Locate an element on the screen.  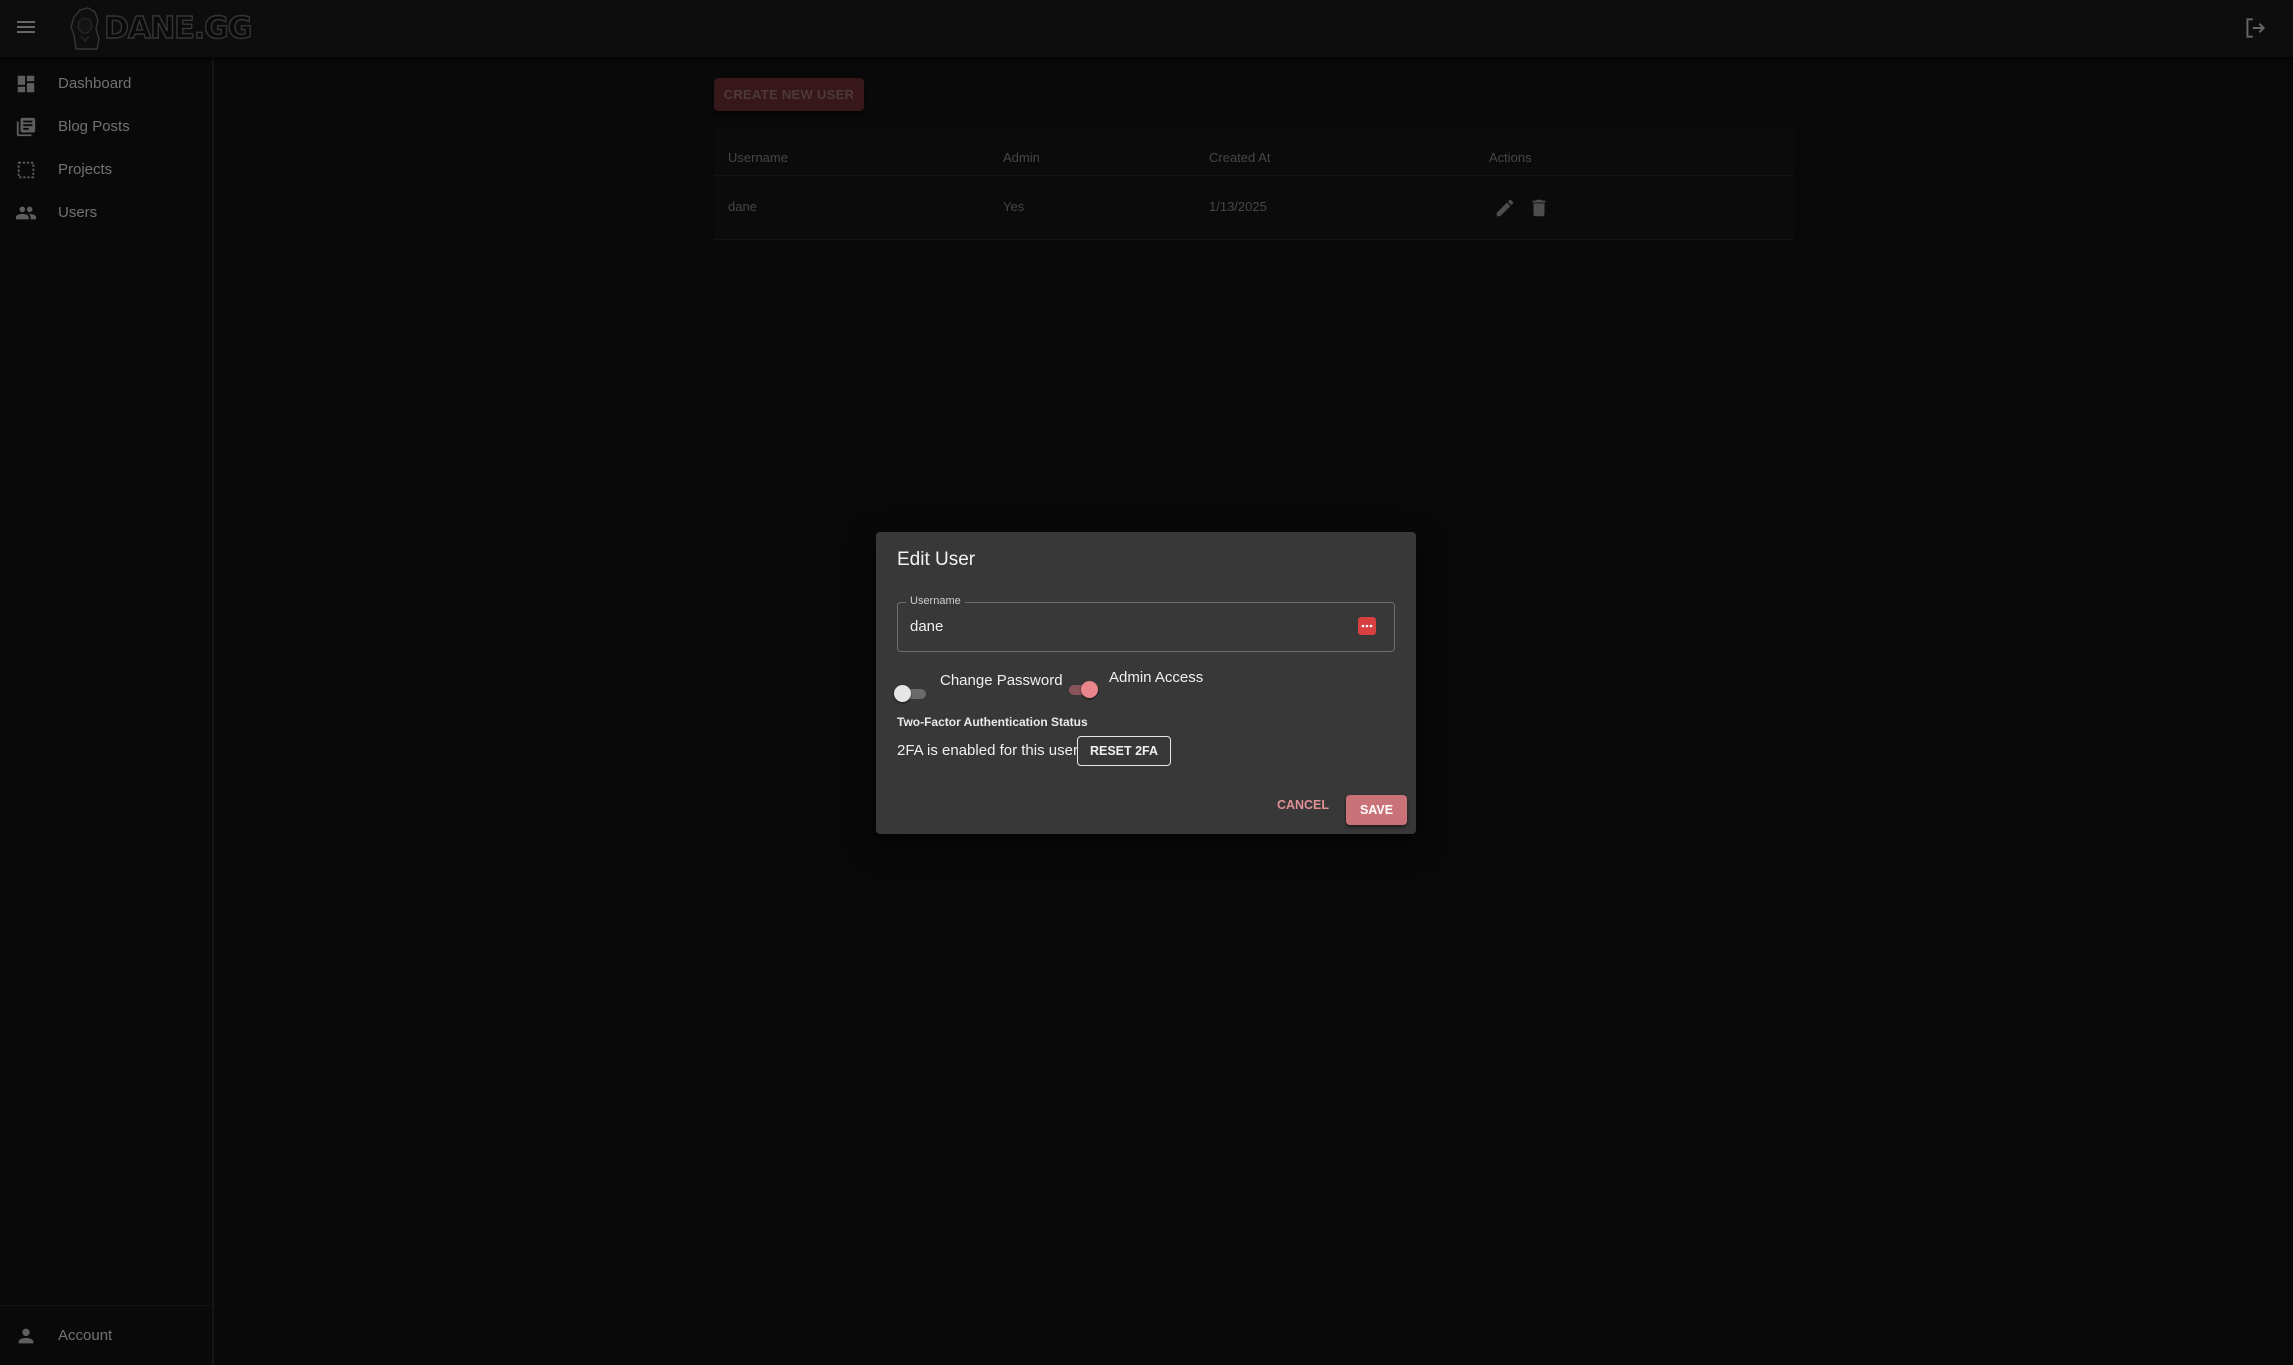
change-password-label: Change Password is located at coordinates (1001, 680).